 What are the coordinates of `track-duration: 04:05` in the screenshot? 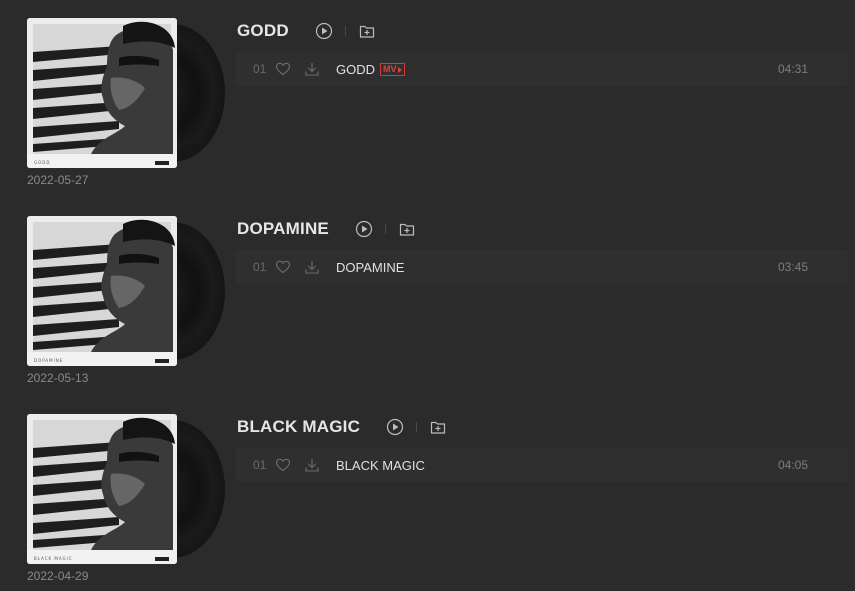 It's located at (792, 465).